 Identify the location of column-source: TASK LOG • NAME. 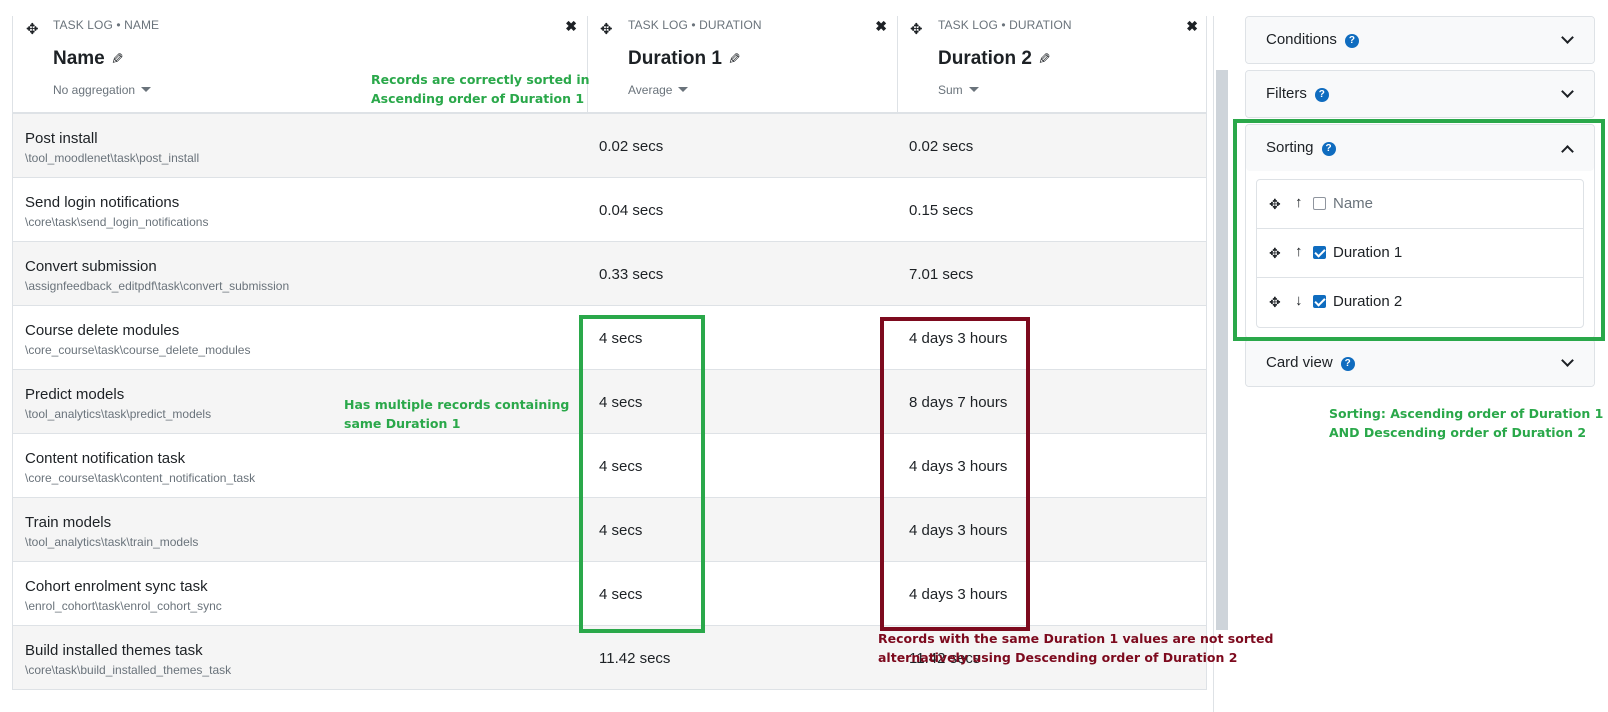
(106, 25).